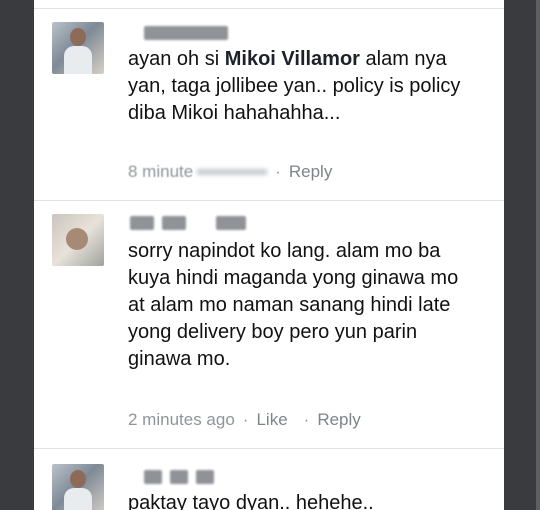  I want to click on comment-meta: 2 minutes ago · Like · Reply, so click(244, 420).